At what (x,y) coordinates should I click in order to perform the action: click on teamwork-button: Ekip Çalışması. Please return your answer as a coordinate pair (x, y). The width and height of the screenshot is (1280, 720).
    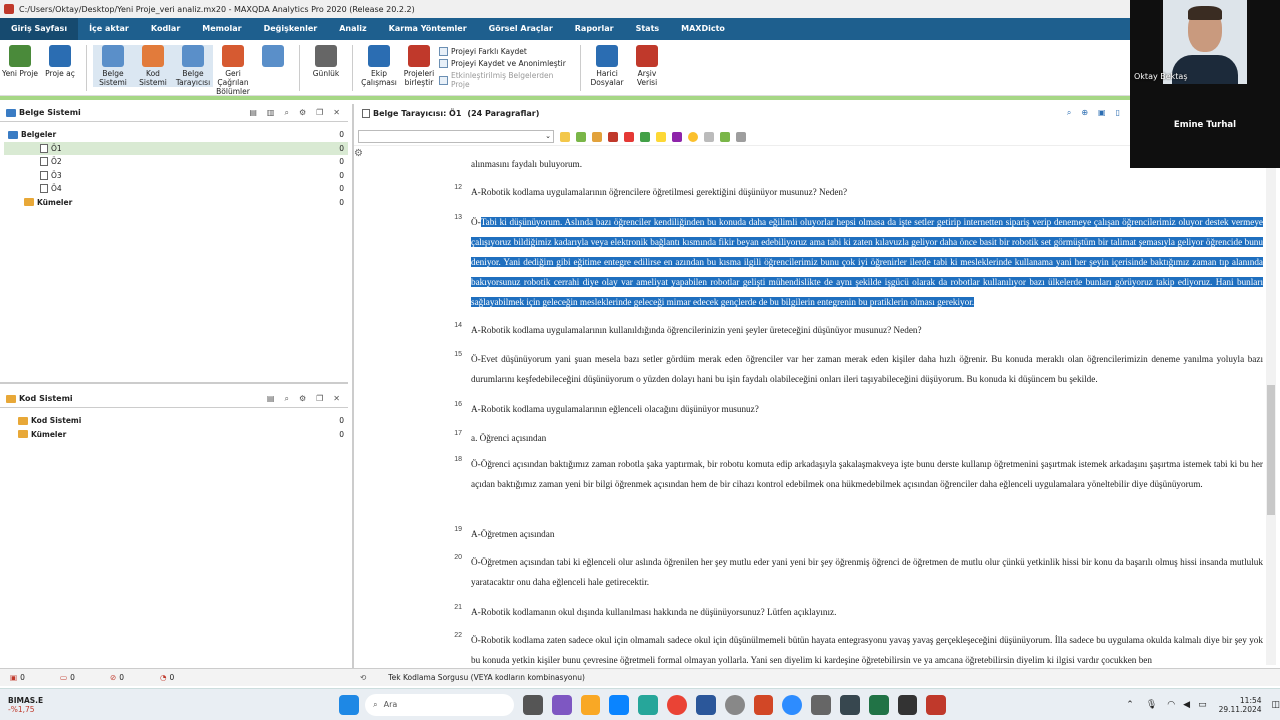
    Looking at the image, I should click on (379, 66).